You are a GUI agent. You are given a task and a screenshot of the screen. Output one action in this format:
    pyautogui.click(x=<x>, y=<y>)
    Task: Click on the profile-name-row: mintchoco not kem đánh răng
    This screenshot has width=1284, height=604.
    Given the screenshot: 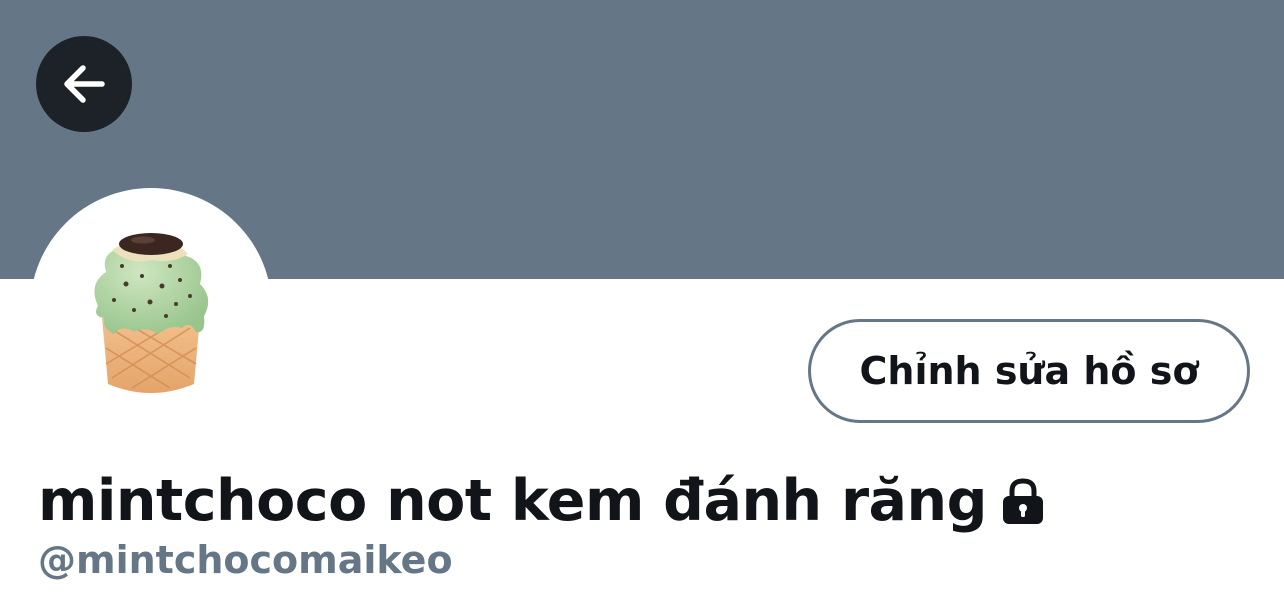 What is the action you would take?
    pyautogui.click(x=542, y=501)
    